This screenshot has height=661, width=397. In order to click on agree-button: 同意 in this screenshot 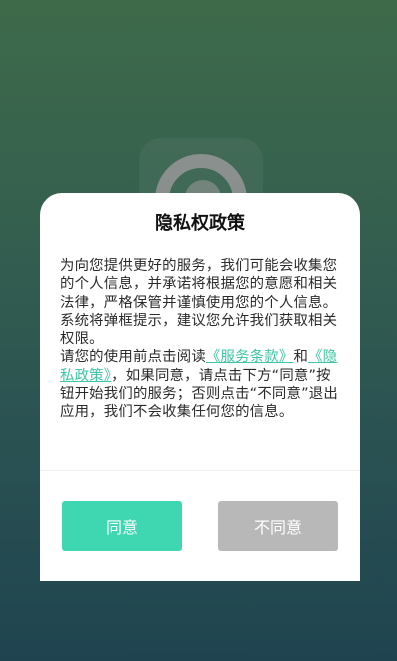, I will do `click(122, 526)`.